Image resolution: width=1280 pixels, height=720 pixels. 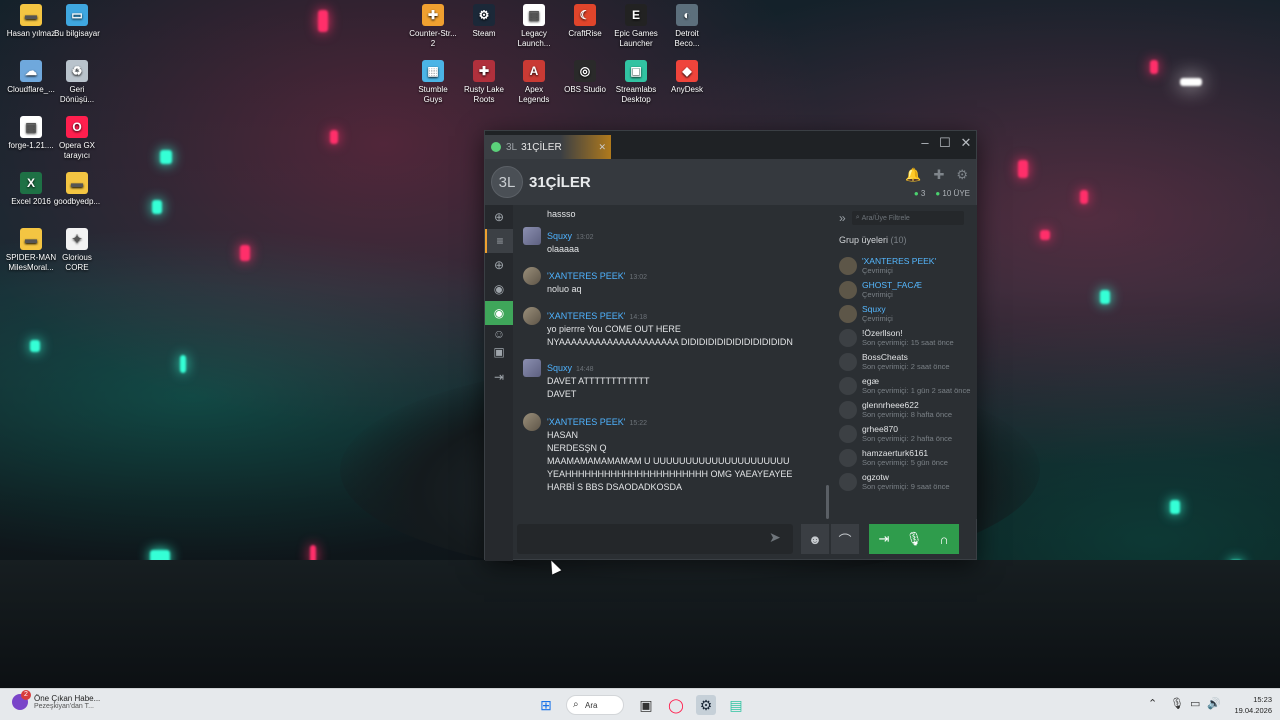 I want to click on message-author: Squxy 14:48, so click(x=570, y=368).